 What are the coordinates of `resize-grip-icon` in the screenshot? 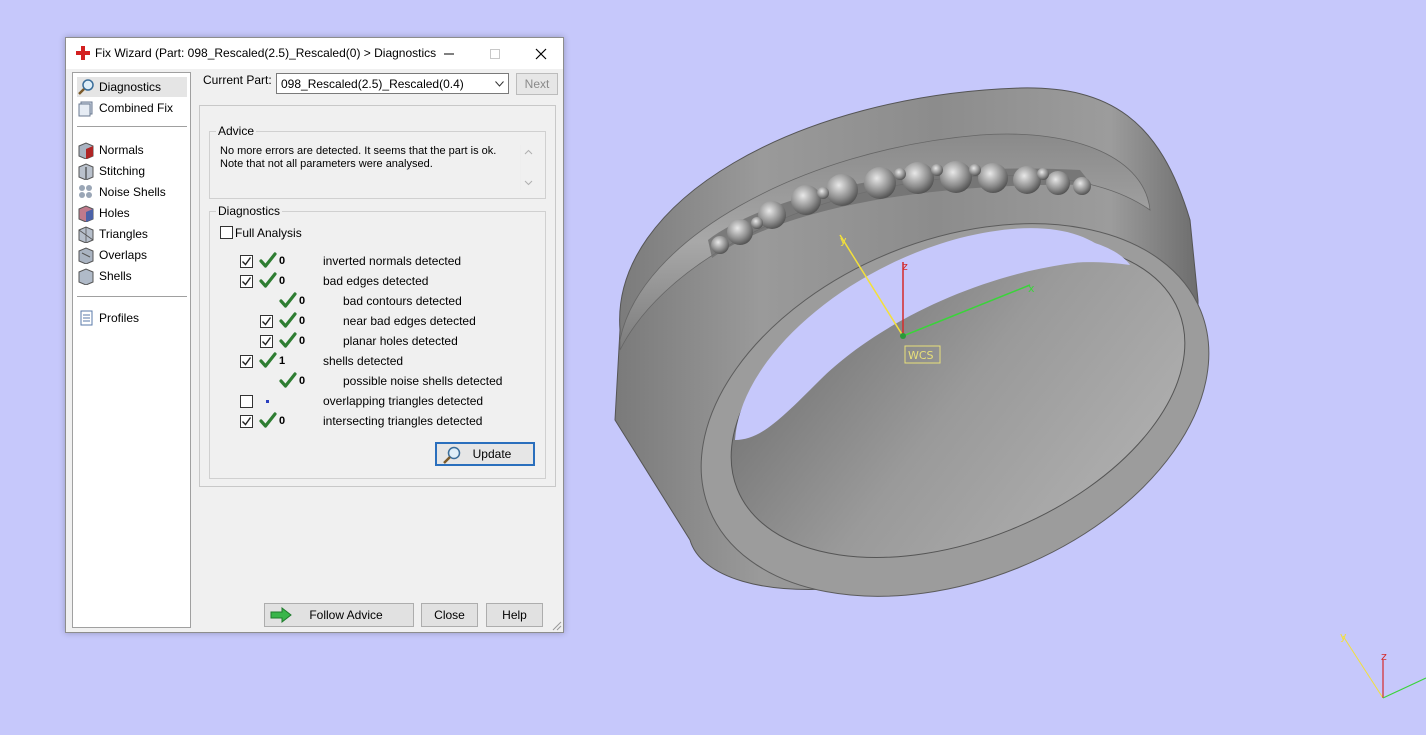 It's located at (557, 626).